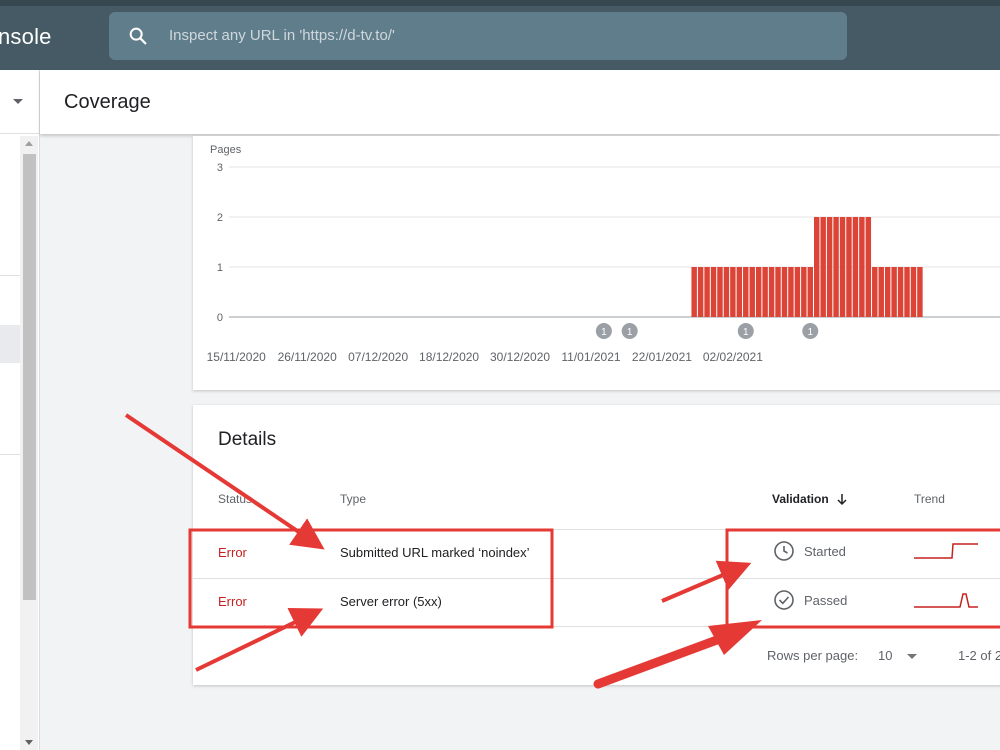 This screenshot has width=1000, height=750. I want to click on sidebar, so click(20, 410).